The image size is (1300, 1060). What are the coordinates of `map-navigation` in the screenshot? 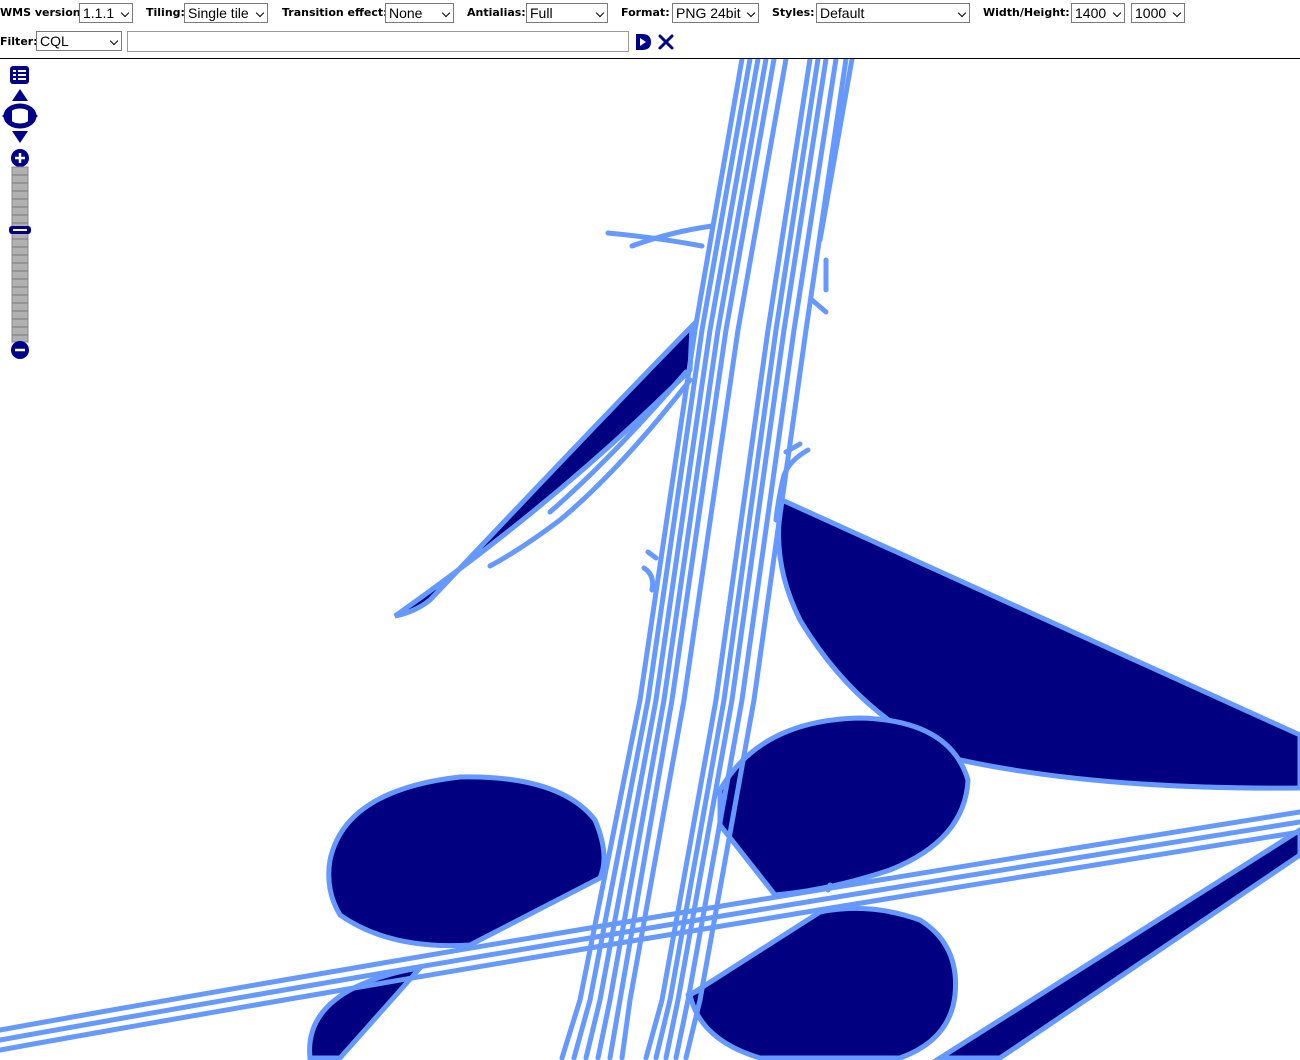 It's located at (20, 212).